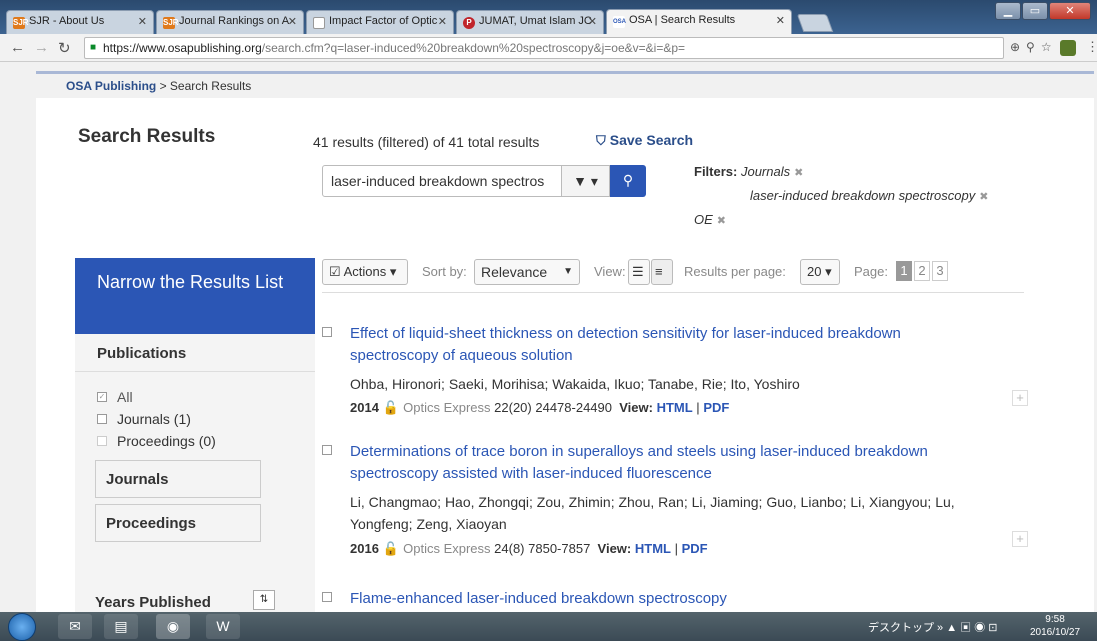 This screenshot has width=1097, height=641. What do you see at coordinates (111, 86) in the screenshot?
I see `breadcrumb-home-link: OSA Publishing` at bounding box center [111, 86].